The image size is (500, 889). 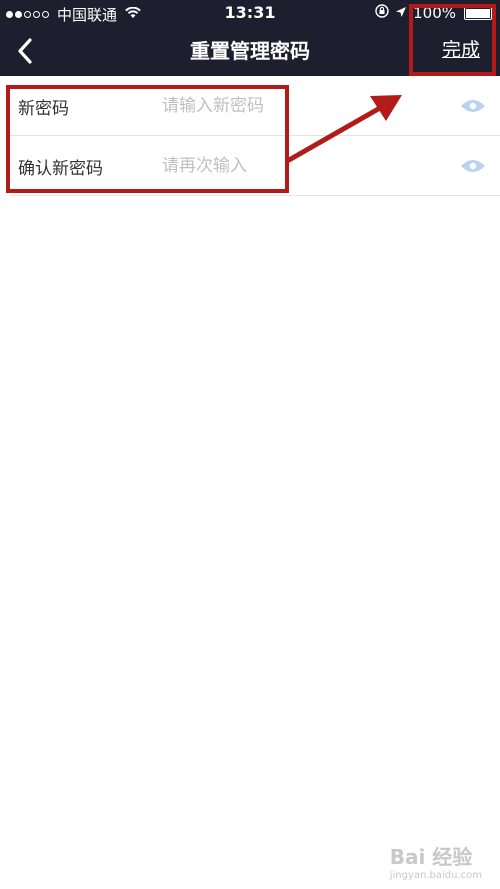 What do you see at coordinates (461, 48) in the screenshot?
I see `done-button: 完成` at bounding box center [461, 48].